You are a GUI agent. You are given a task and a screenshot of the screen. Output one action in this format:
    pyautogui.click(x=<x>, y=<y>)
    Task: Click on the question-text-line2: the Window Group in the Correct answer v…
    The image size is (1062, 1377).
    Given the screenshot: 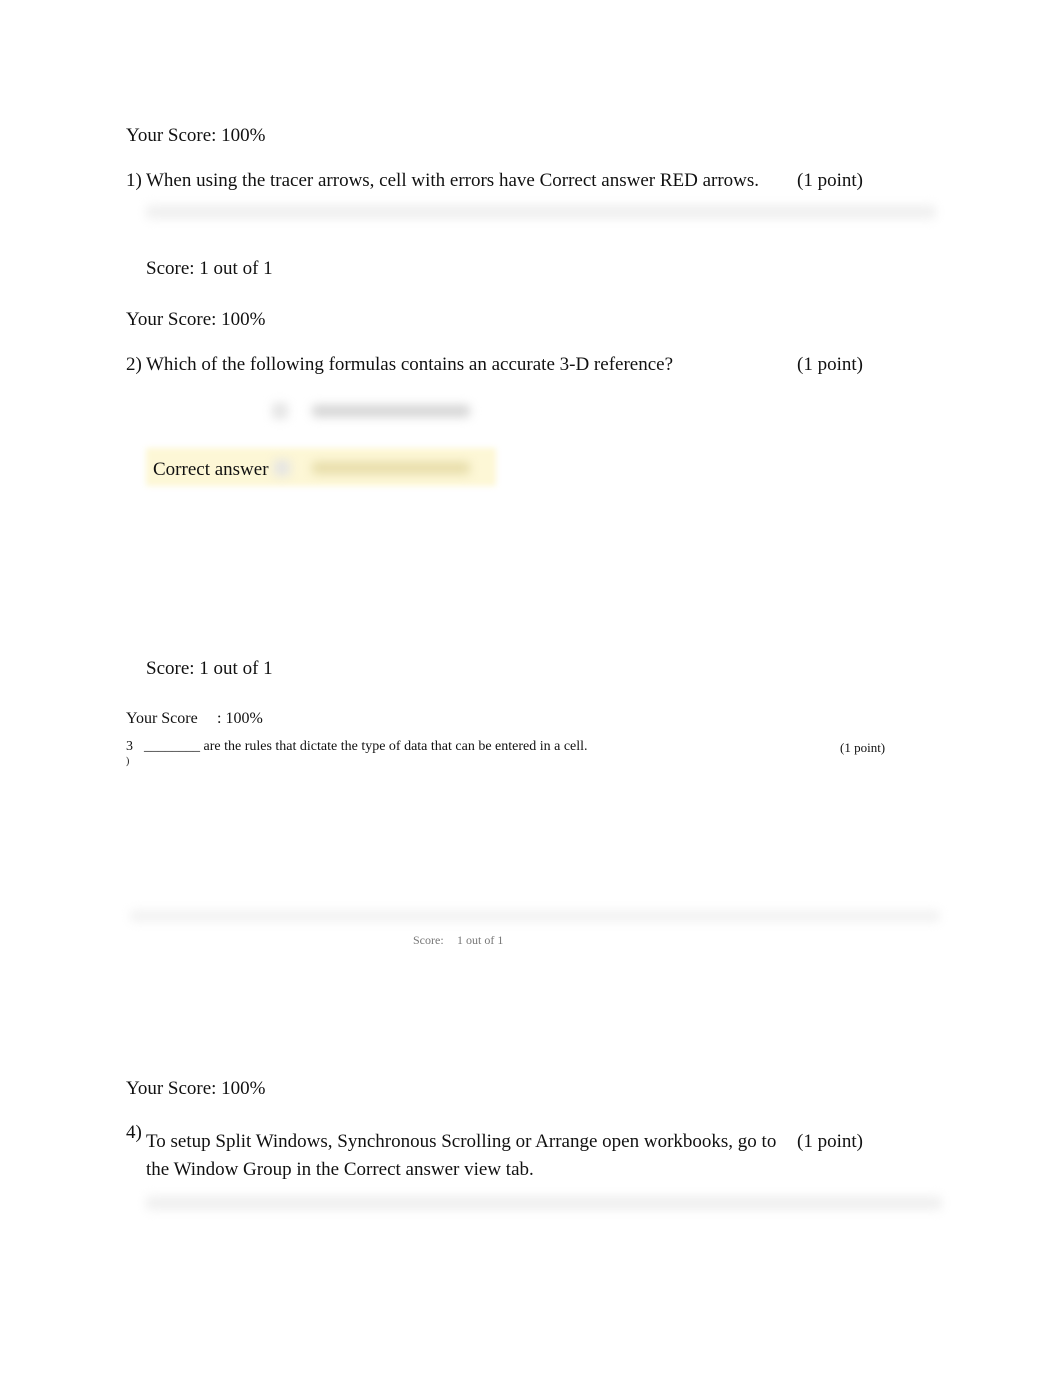 What is the action you would take?
    pyautogui.click(x=340, y=1169)
    